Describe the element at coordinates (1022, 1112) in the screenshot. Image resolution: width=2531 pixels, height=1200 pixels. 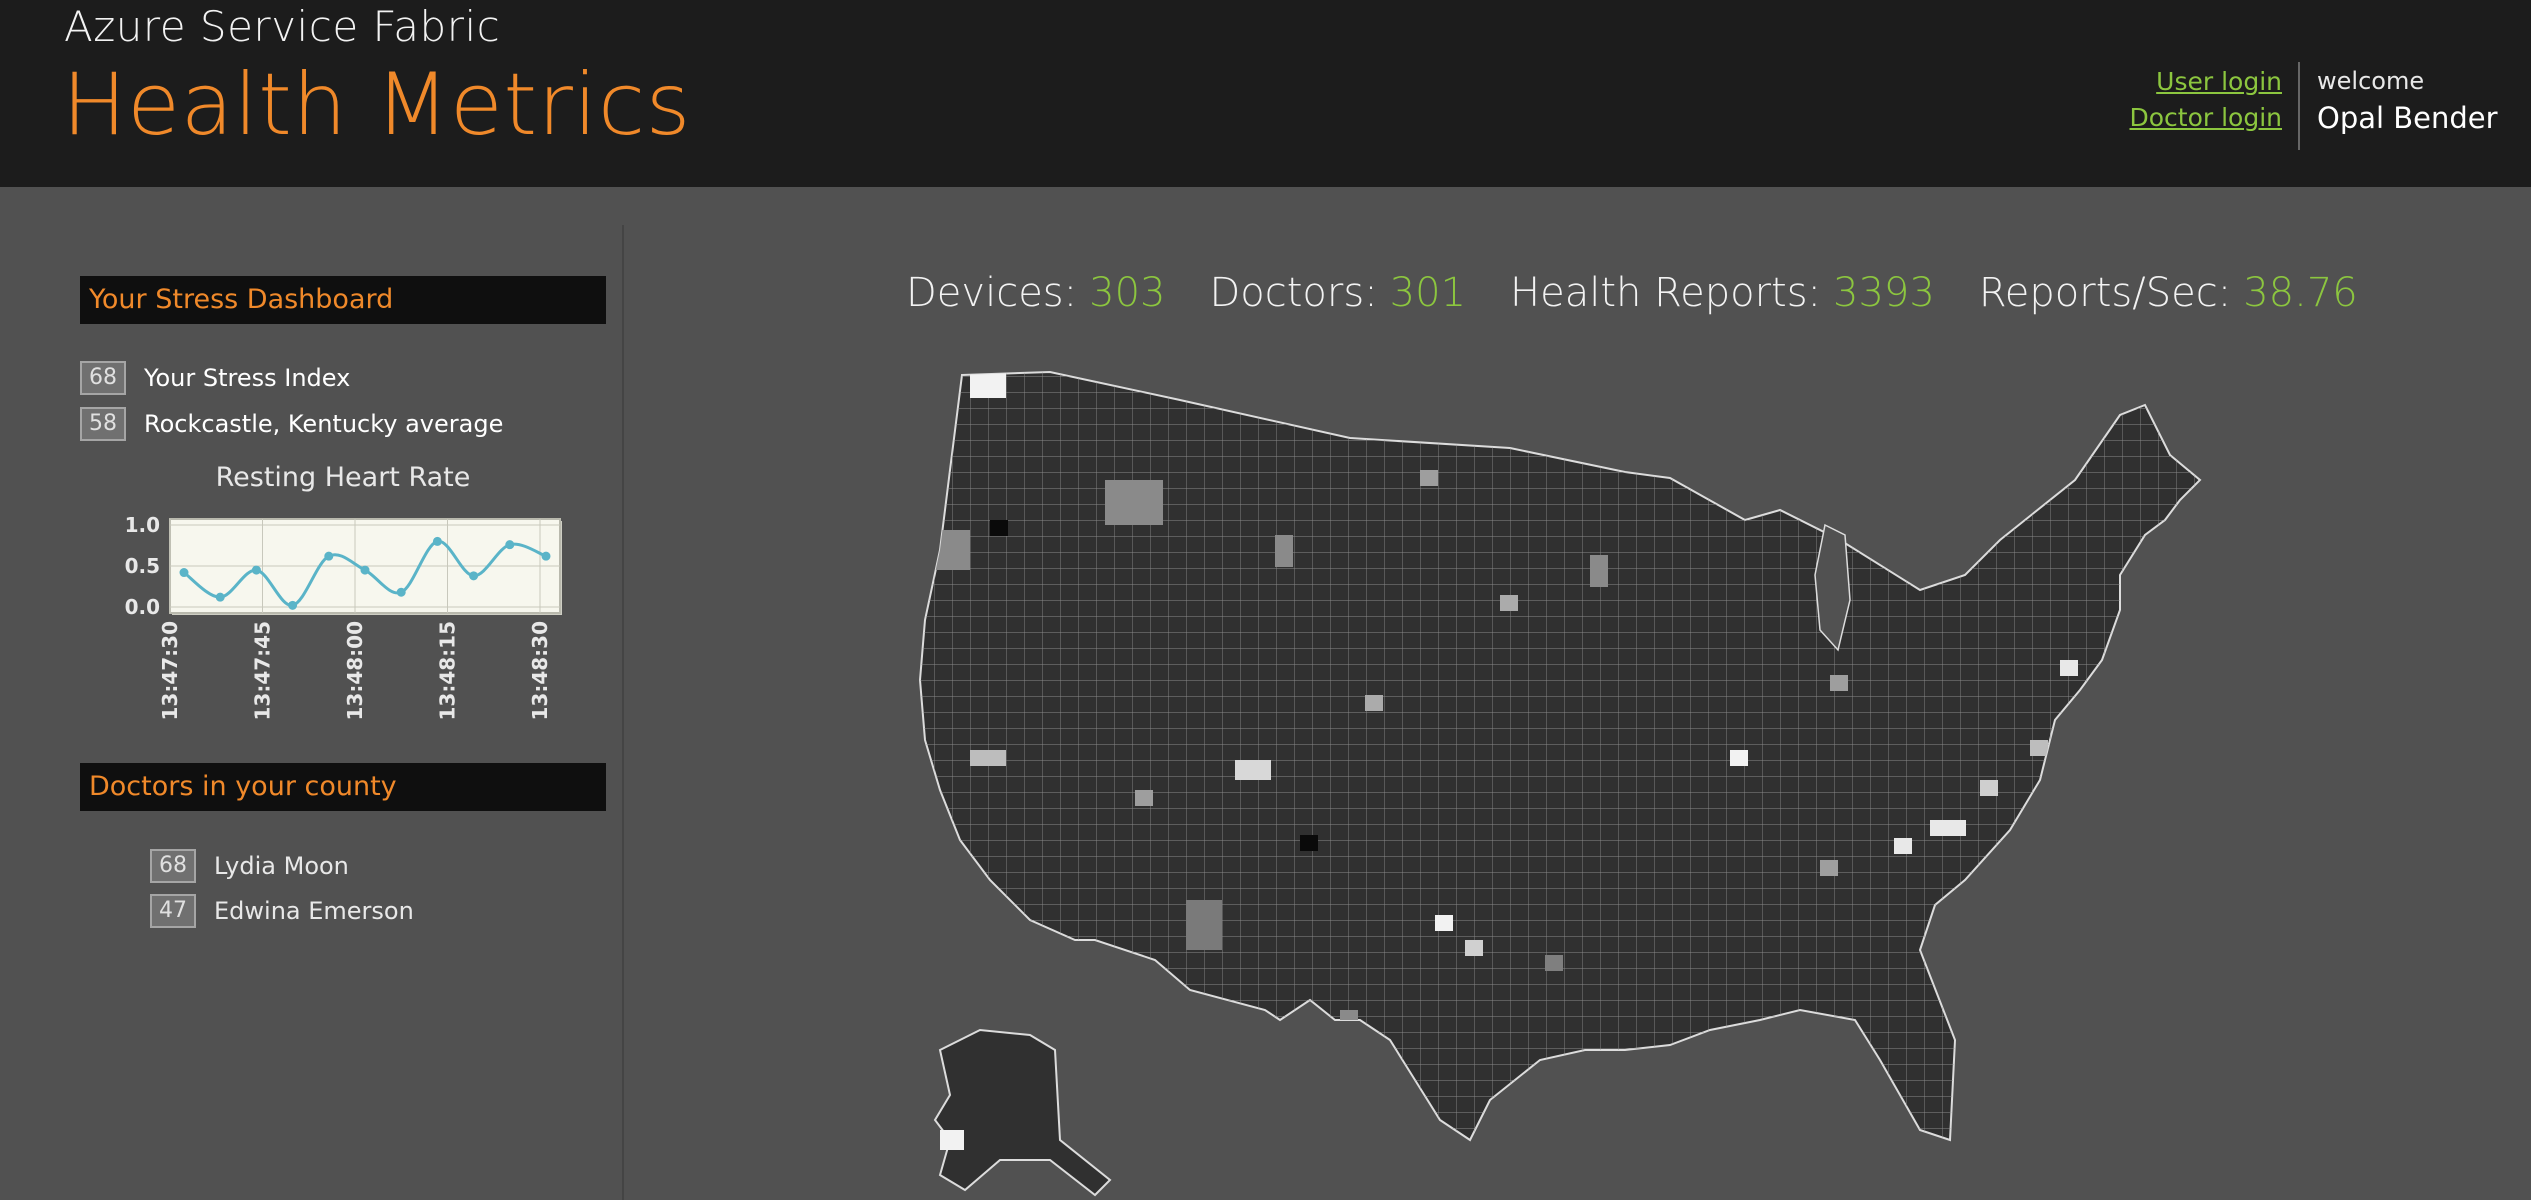
I see `alaska` at that location.